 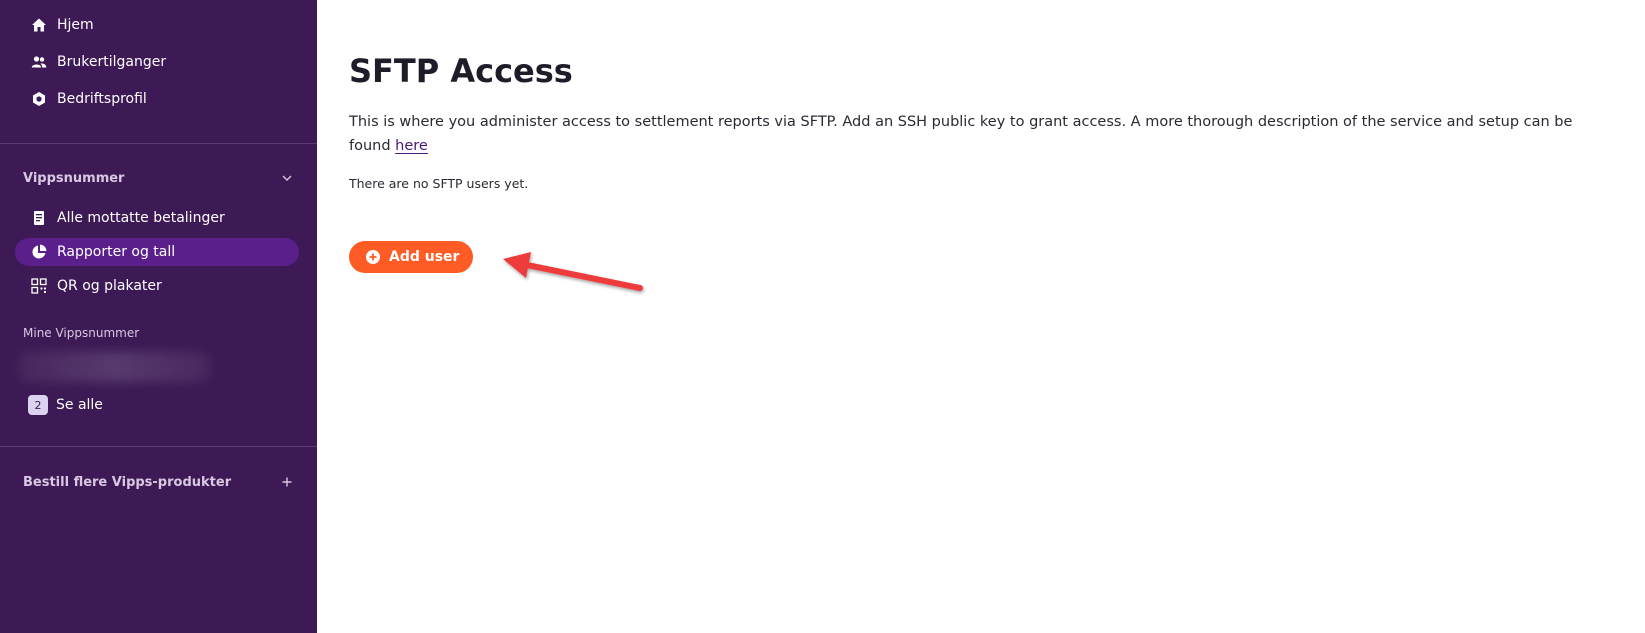 What do you see at coordinates (287, 482) in the screenshot?
I see `plus-icon` at bounding box center [287, 482].